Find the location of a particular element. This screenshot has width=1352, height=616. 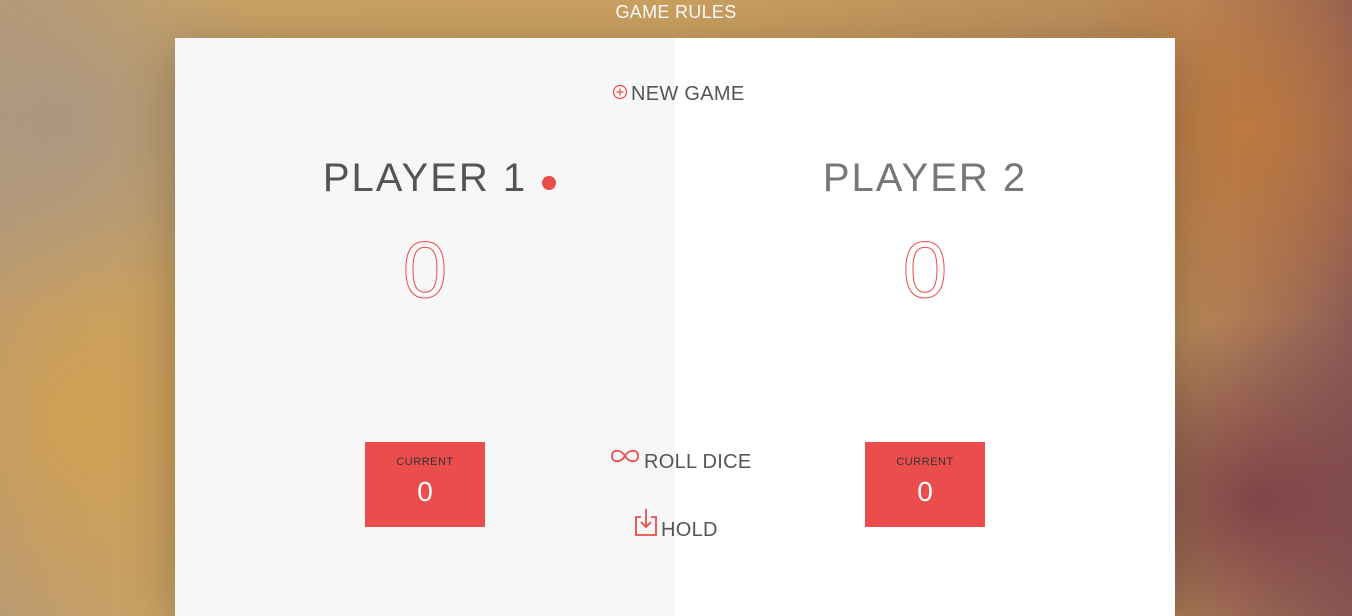

infinity-icon is located at coordinates (625, 459).